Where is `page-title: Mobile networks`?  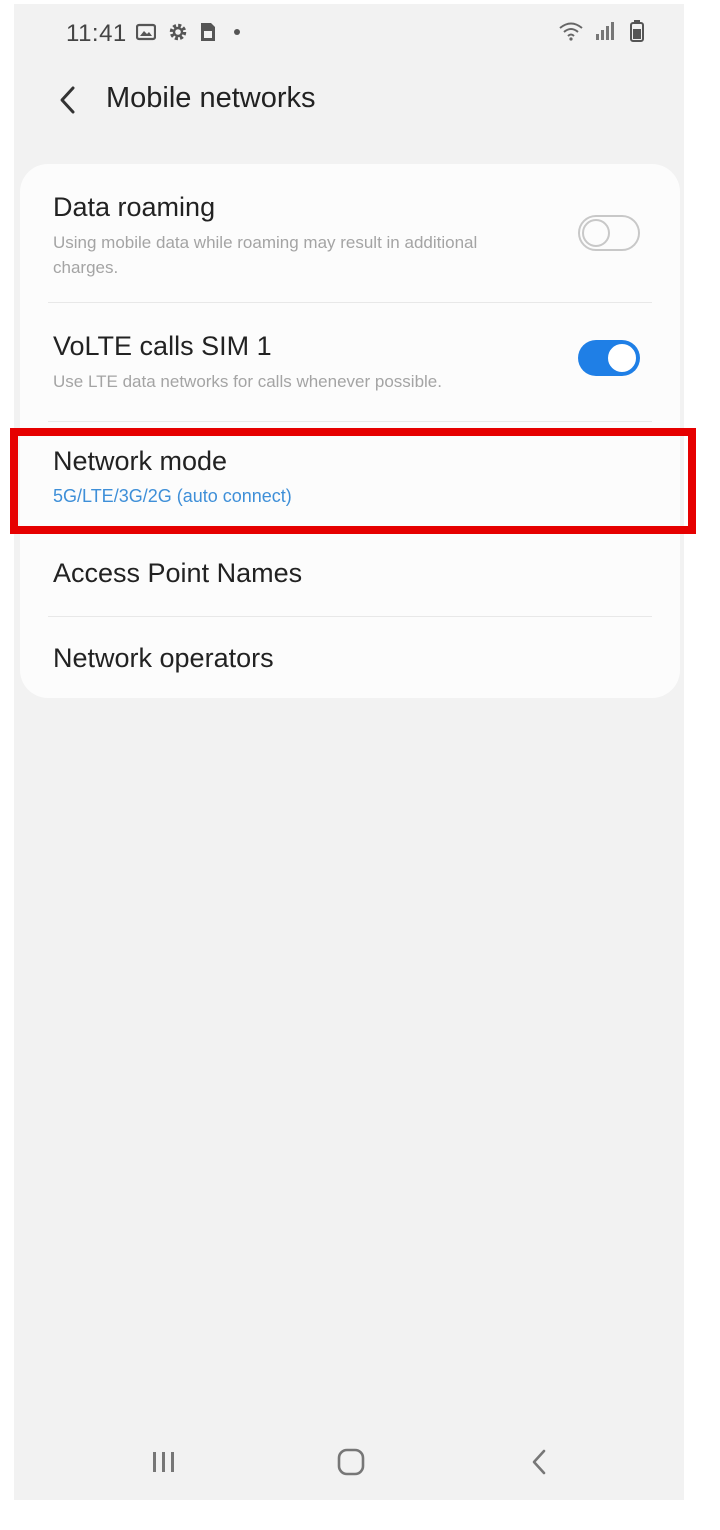
page-title: Mobile networks is located at coordinates (211, 98).